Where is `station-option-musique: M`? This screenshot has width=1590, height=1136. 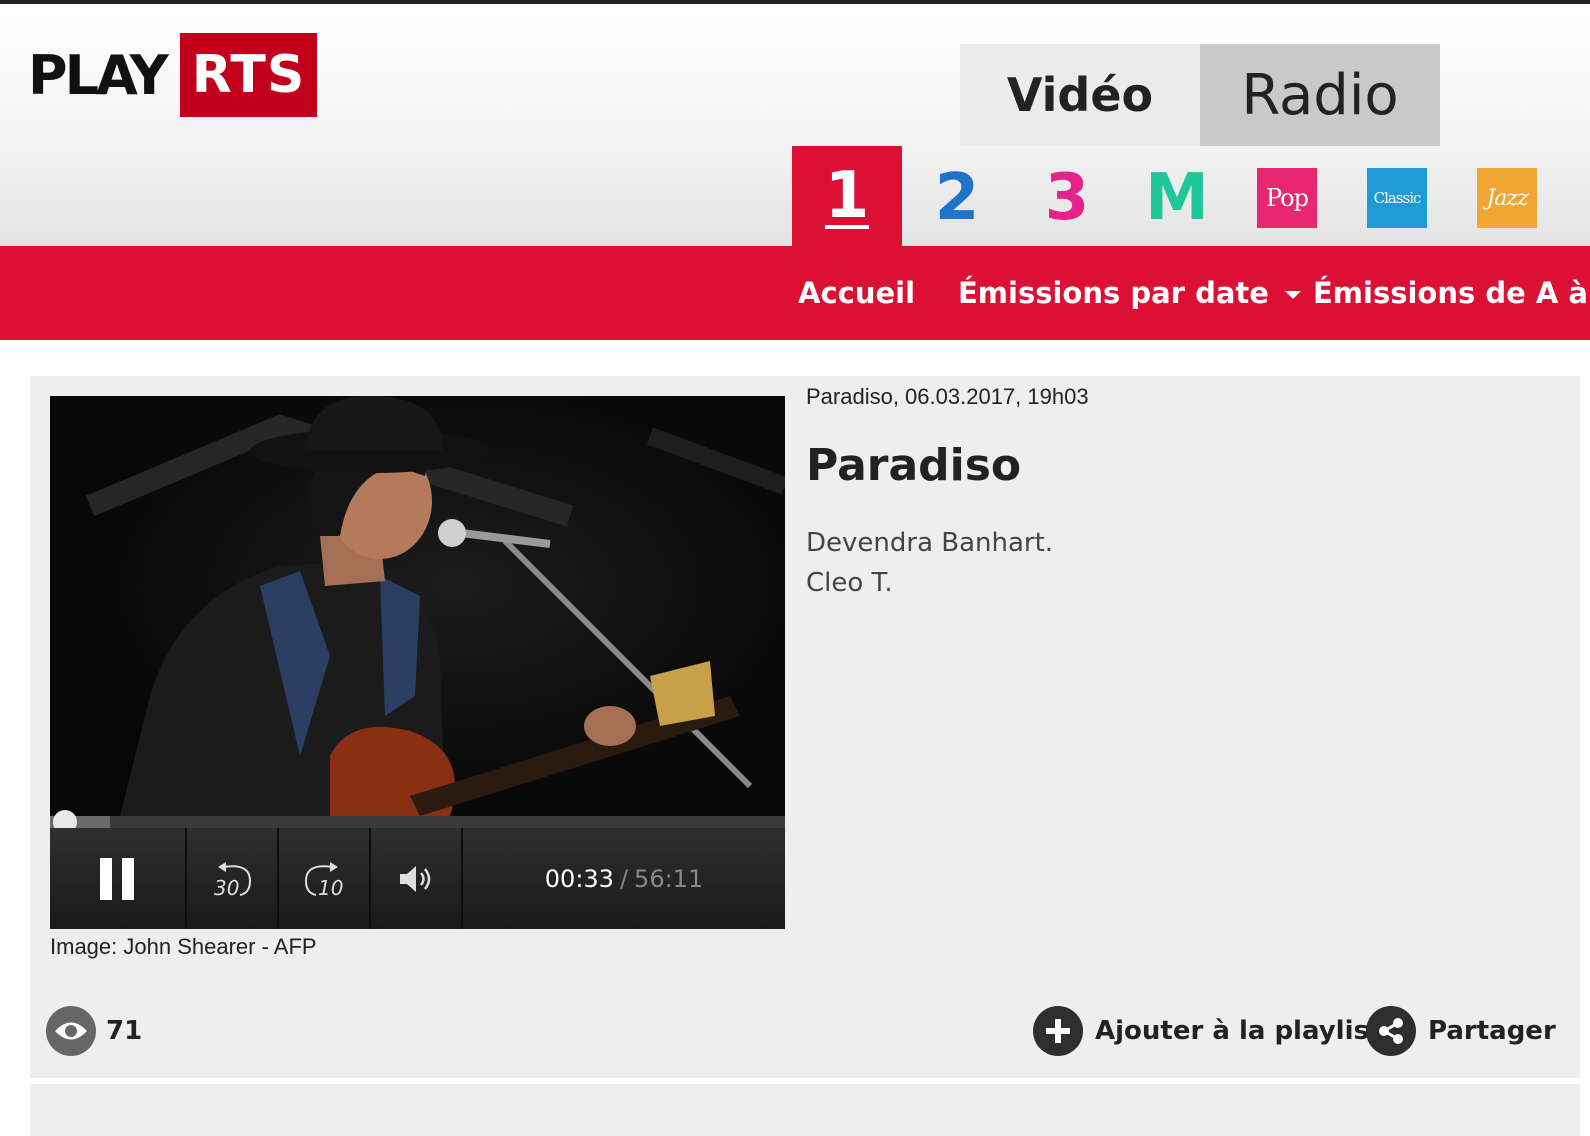 station-option-musique: M is located at coordinates (1177, 198).